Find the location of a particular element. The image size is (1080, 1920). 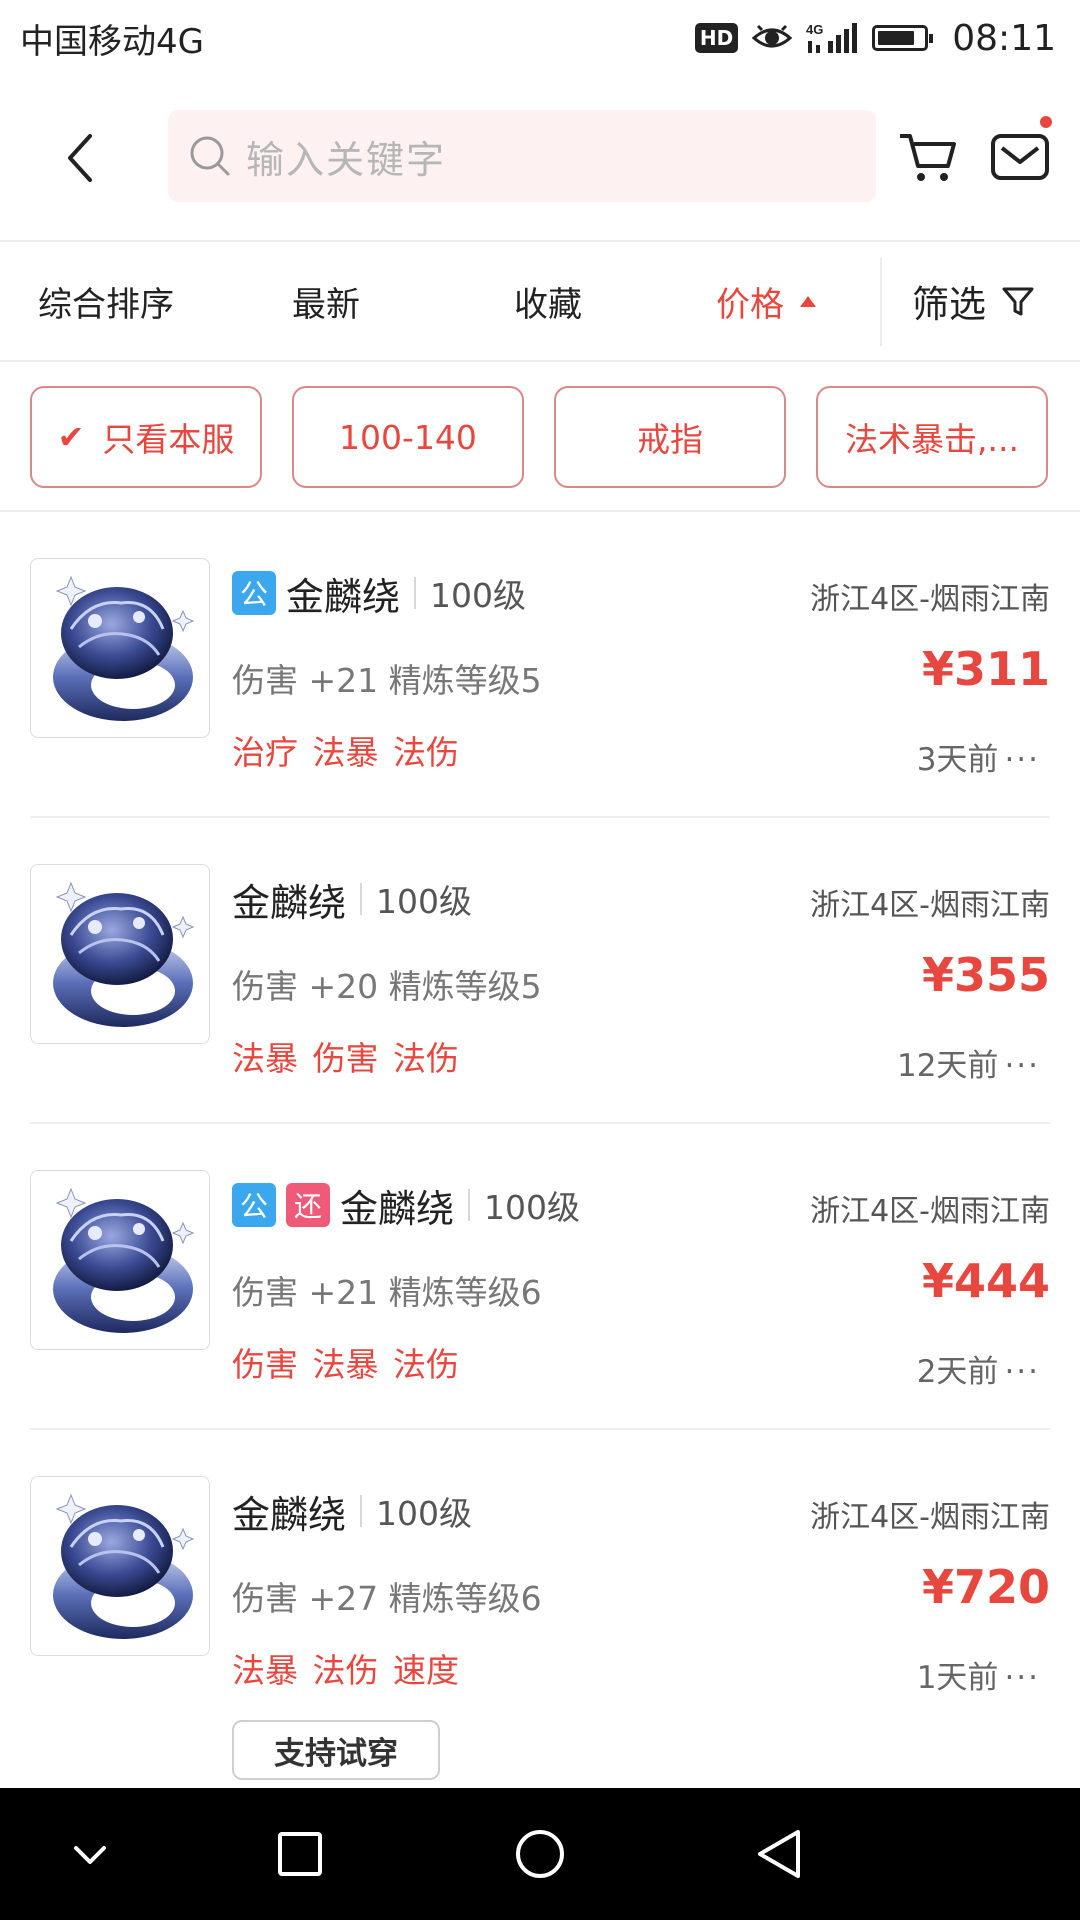

cart-icon is located at coordinates (928, 156).